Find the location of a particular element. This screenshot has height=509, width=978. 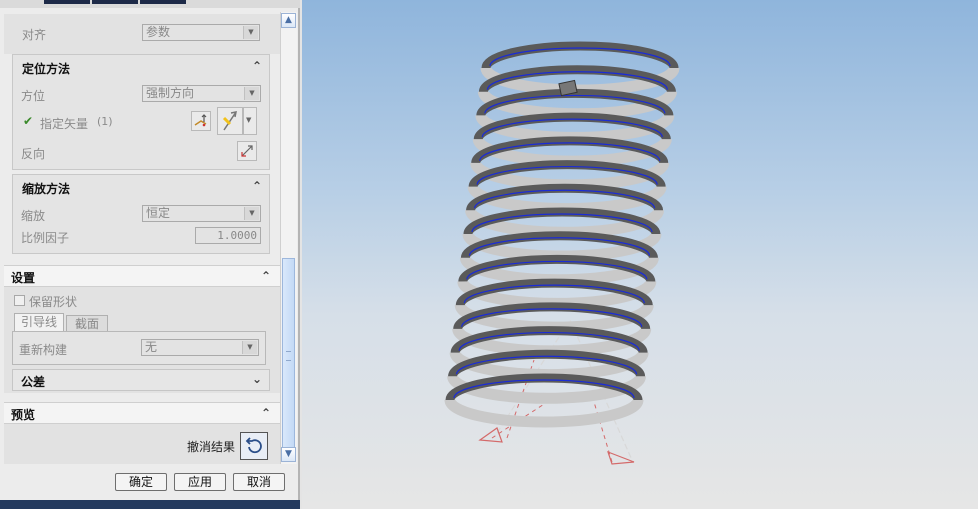

panel-scrollbar: ▲ ▼ is located at coordinates (288, 238).